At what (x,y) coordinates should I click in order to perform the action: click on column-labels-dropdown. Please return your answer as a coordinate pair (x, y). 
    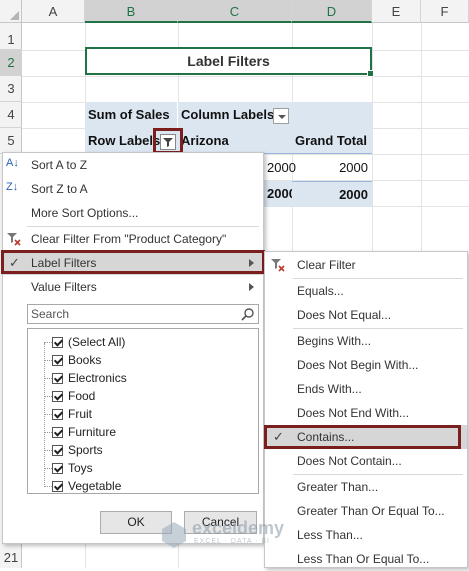
    Looking at the image, I should click on (281, 116).